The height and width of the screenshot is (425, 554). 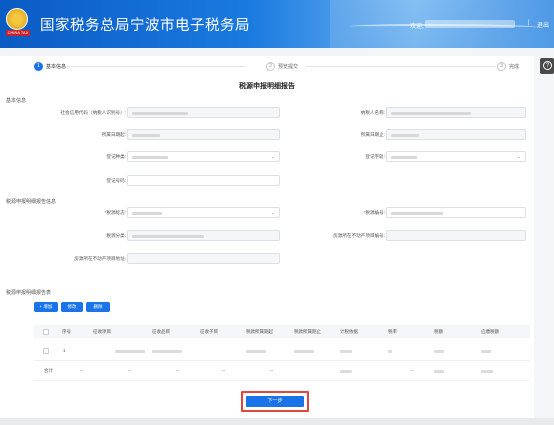 I want to click on step-number: 2, so click(x=270, y=66).